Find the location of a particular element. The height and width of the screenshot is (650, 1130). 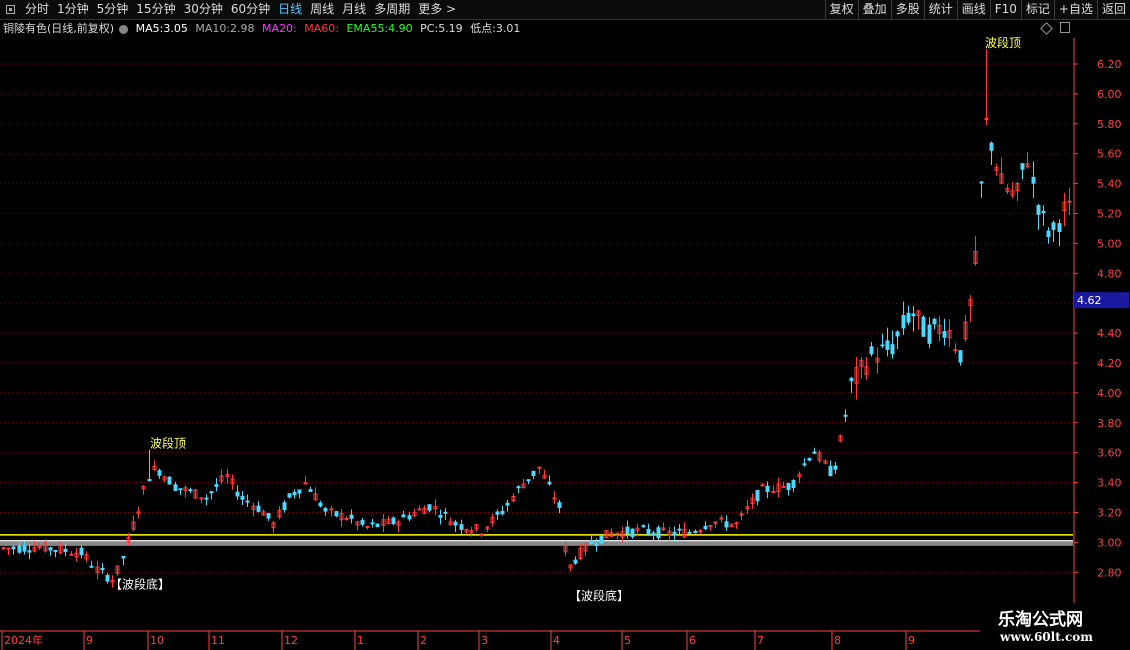

ma10-value: 2.98 is located at coordinates (242, 28).